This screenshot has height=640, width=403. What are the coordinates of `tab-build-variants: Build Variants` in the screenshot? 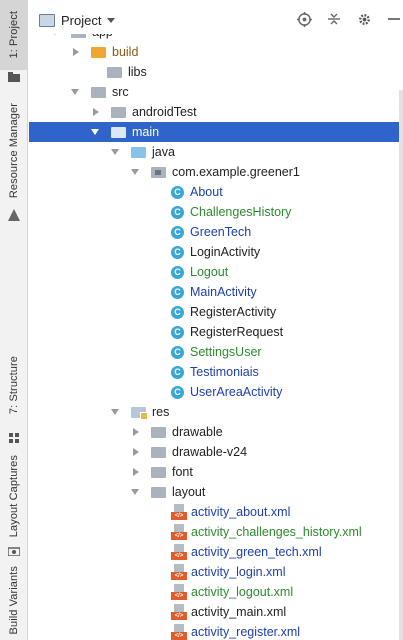 It's located at (14, 600).